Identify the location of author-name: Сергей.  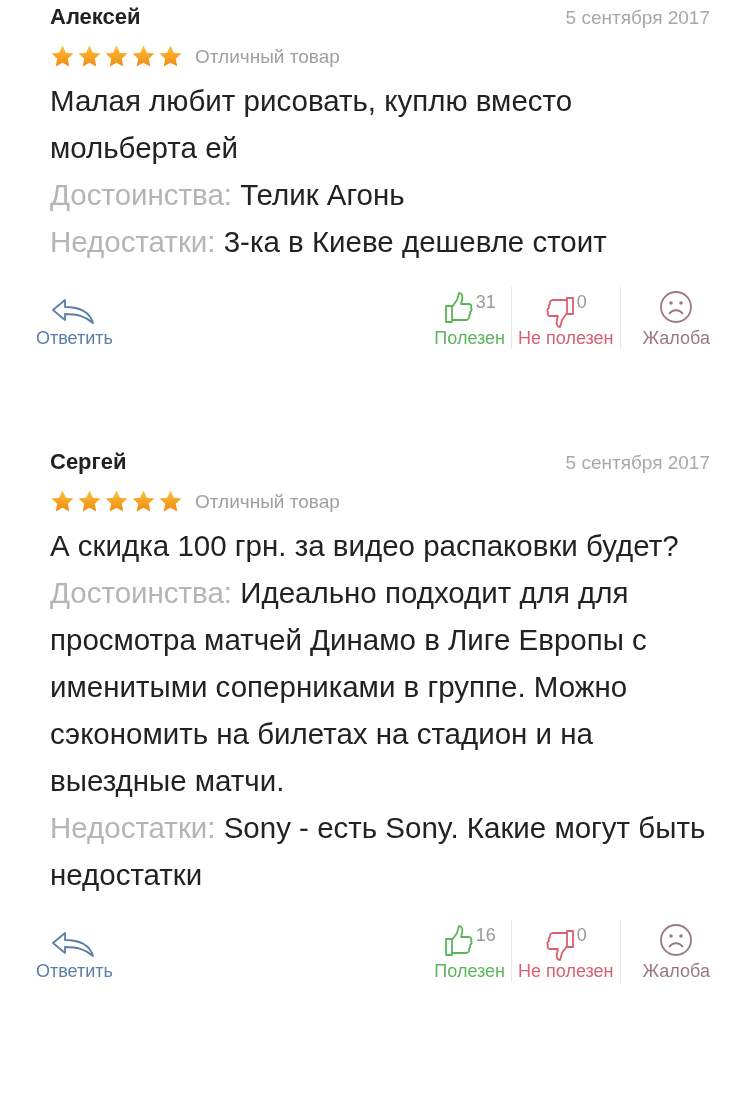
(88, 462).